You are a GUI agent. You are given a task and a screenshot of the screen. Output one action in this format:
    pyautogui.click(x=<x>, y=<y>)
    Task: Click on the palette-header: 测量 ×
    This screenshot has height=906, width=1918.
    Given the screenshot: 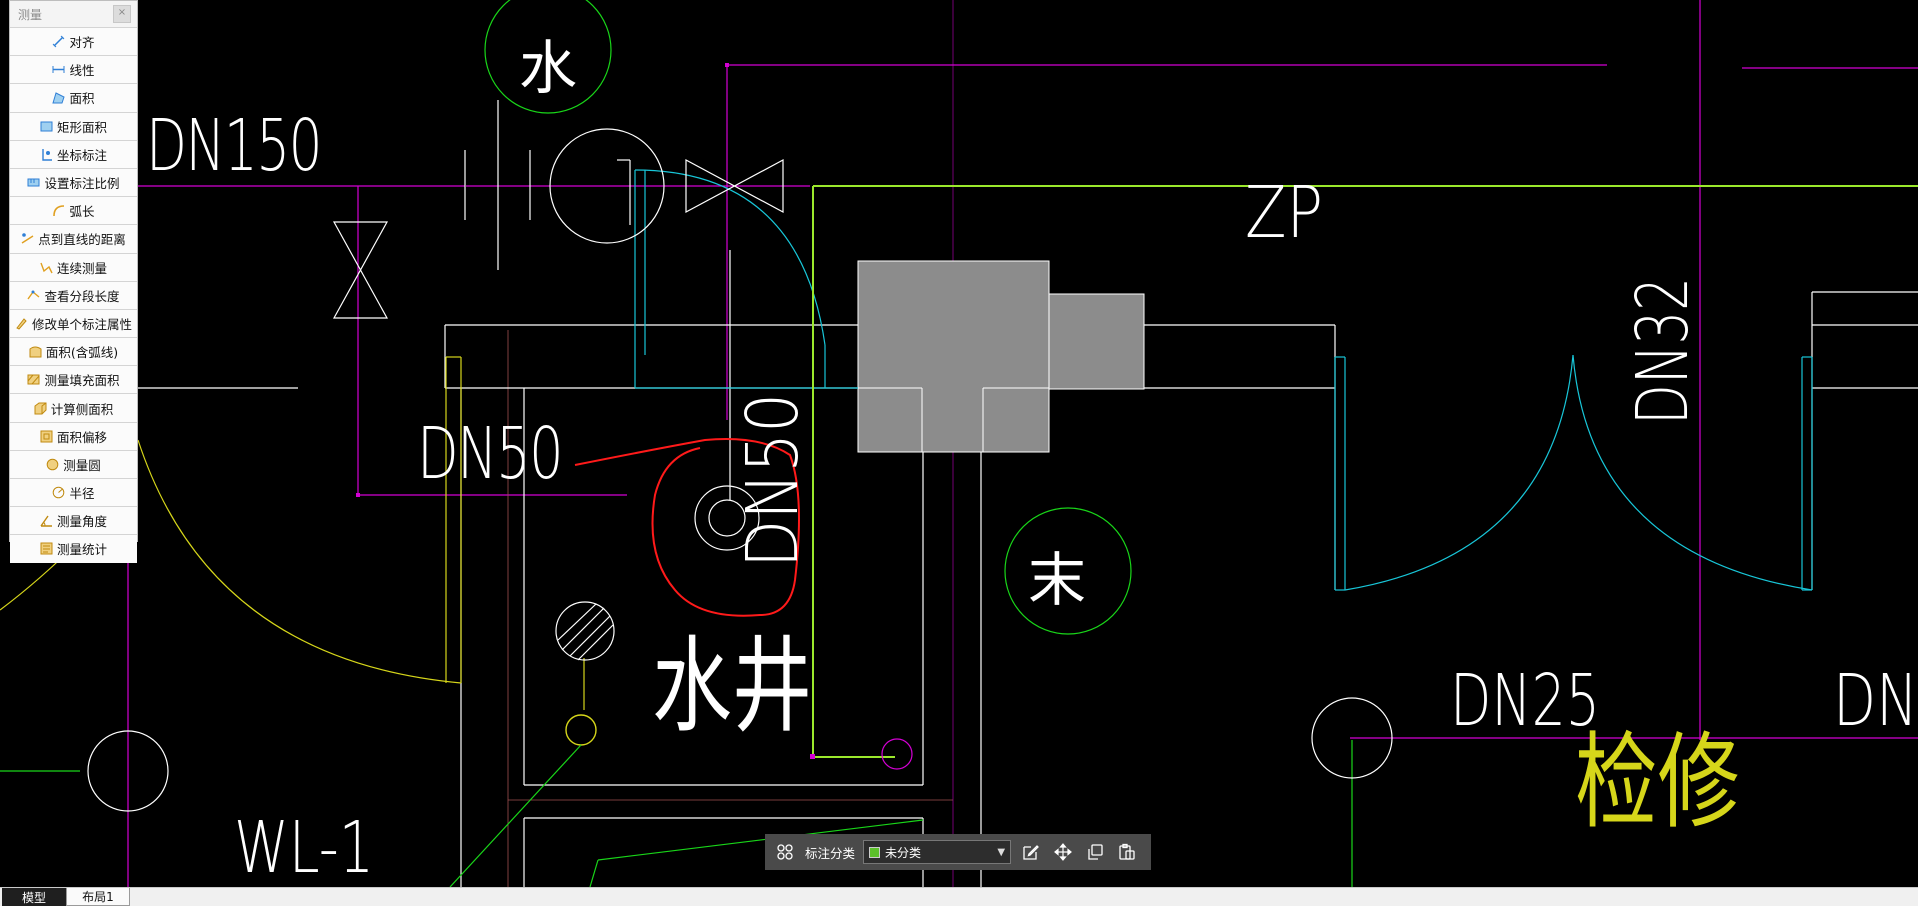 What is the action you would take?
    pyautogui.click(x=73, y=14)
    